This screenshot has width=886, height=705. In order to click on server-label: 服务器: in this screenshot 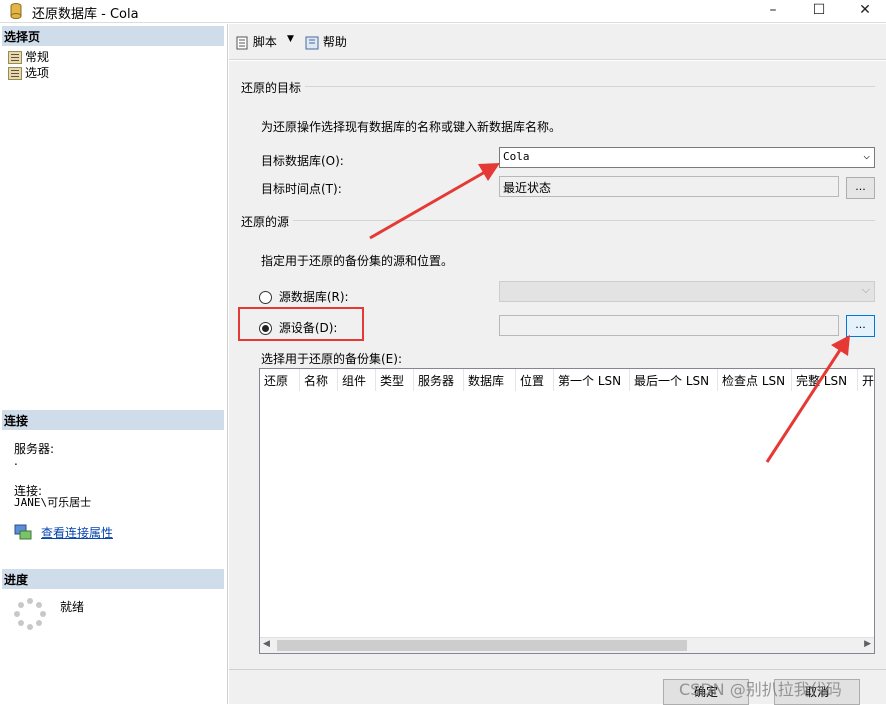, I will do `click(34, 449)`.